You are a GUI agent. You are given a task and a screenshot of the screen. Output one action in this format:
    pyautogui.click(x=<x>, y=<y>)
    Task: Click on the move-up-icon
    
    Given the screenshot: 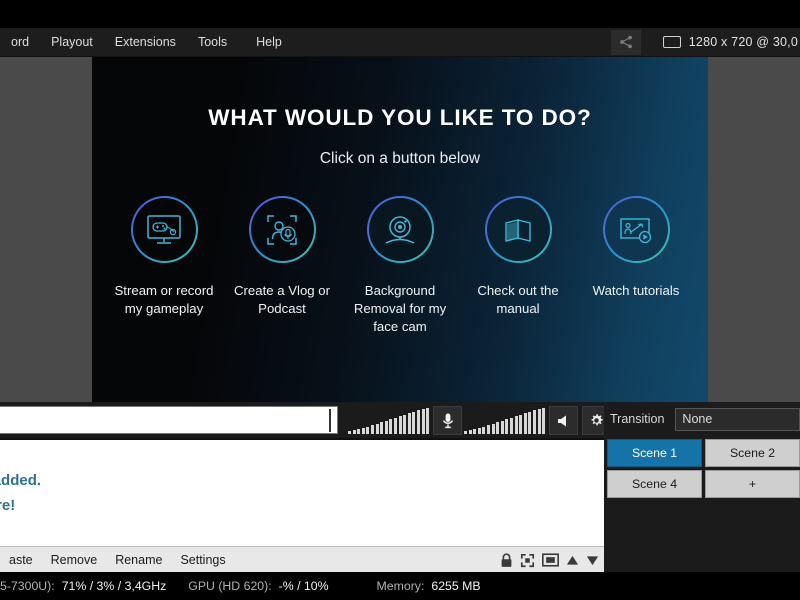 What is the action you would take?
    pyautogui.click(x=572, y=560)
    